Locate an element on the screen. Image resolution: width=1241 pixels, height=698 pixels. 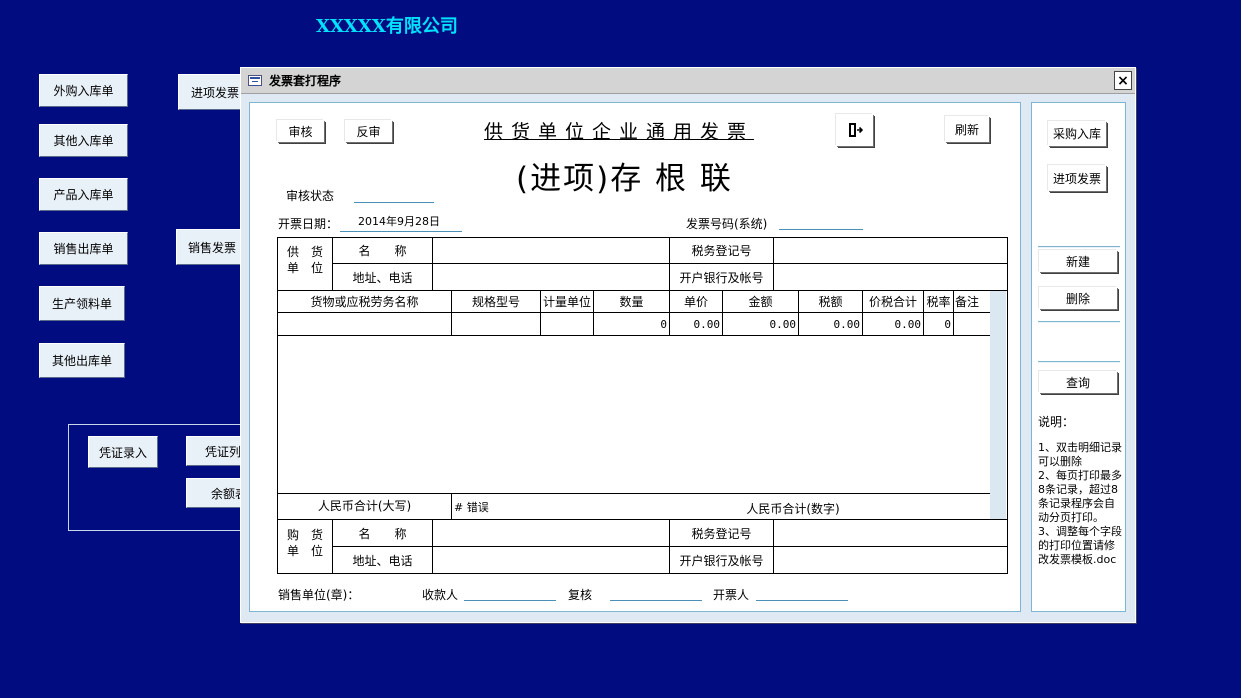
col-header-name: 货物或应税劳务名称 is located at coordinates (364, 302).